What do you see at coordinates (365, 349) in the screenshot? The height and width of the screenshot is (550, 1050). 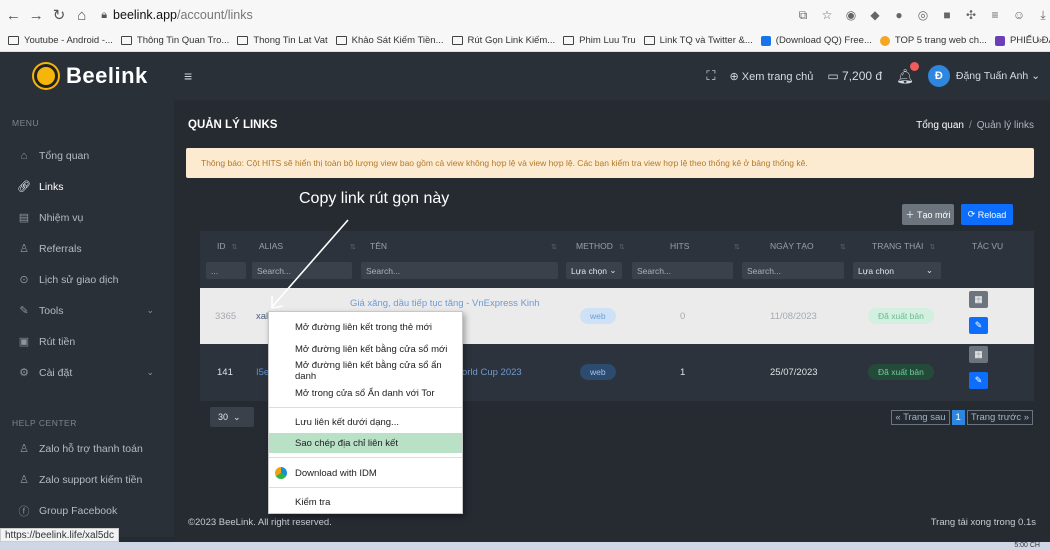 I see `menu-item-open-new-window: Mở đường liên kết bằng cửa sổ mới` at bounding box center [365, 349].